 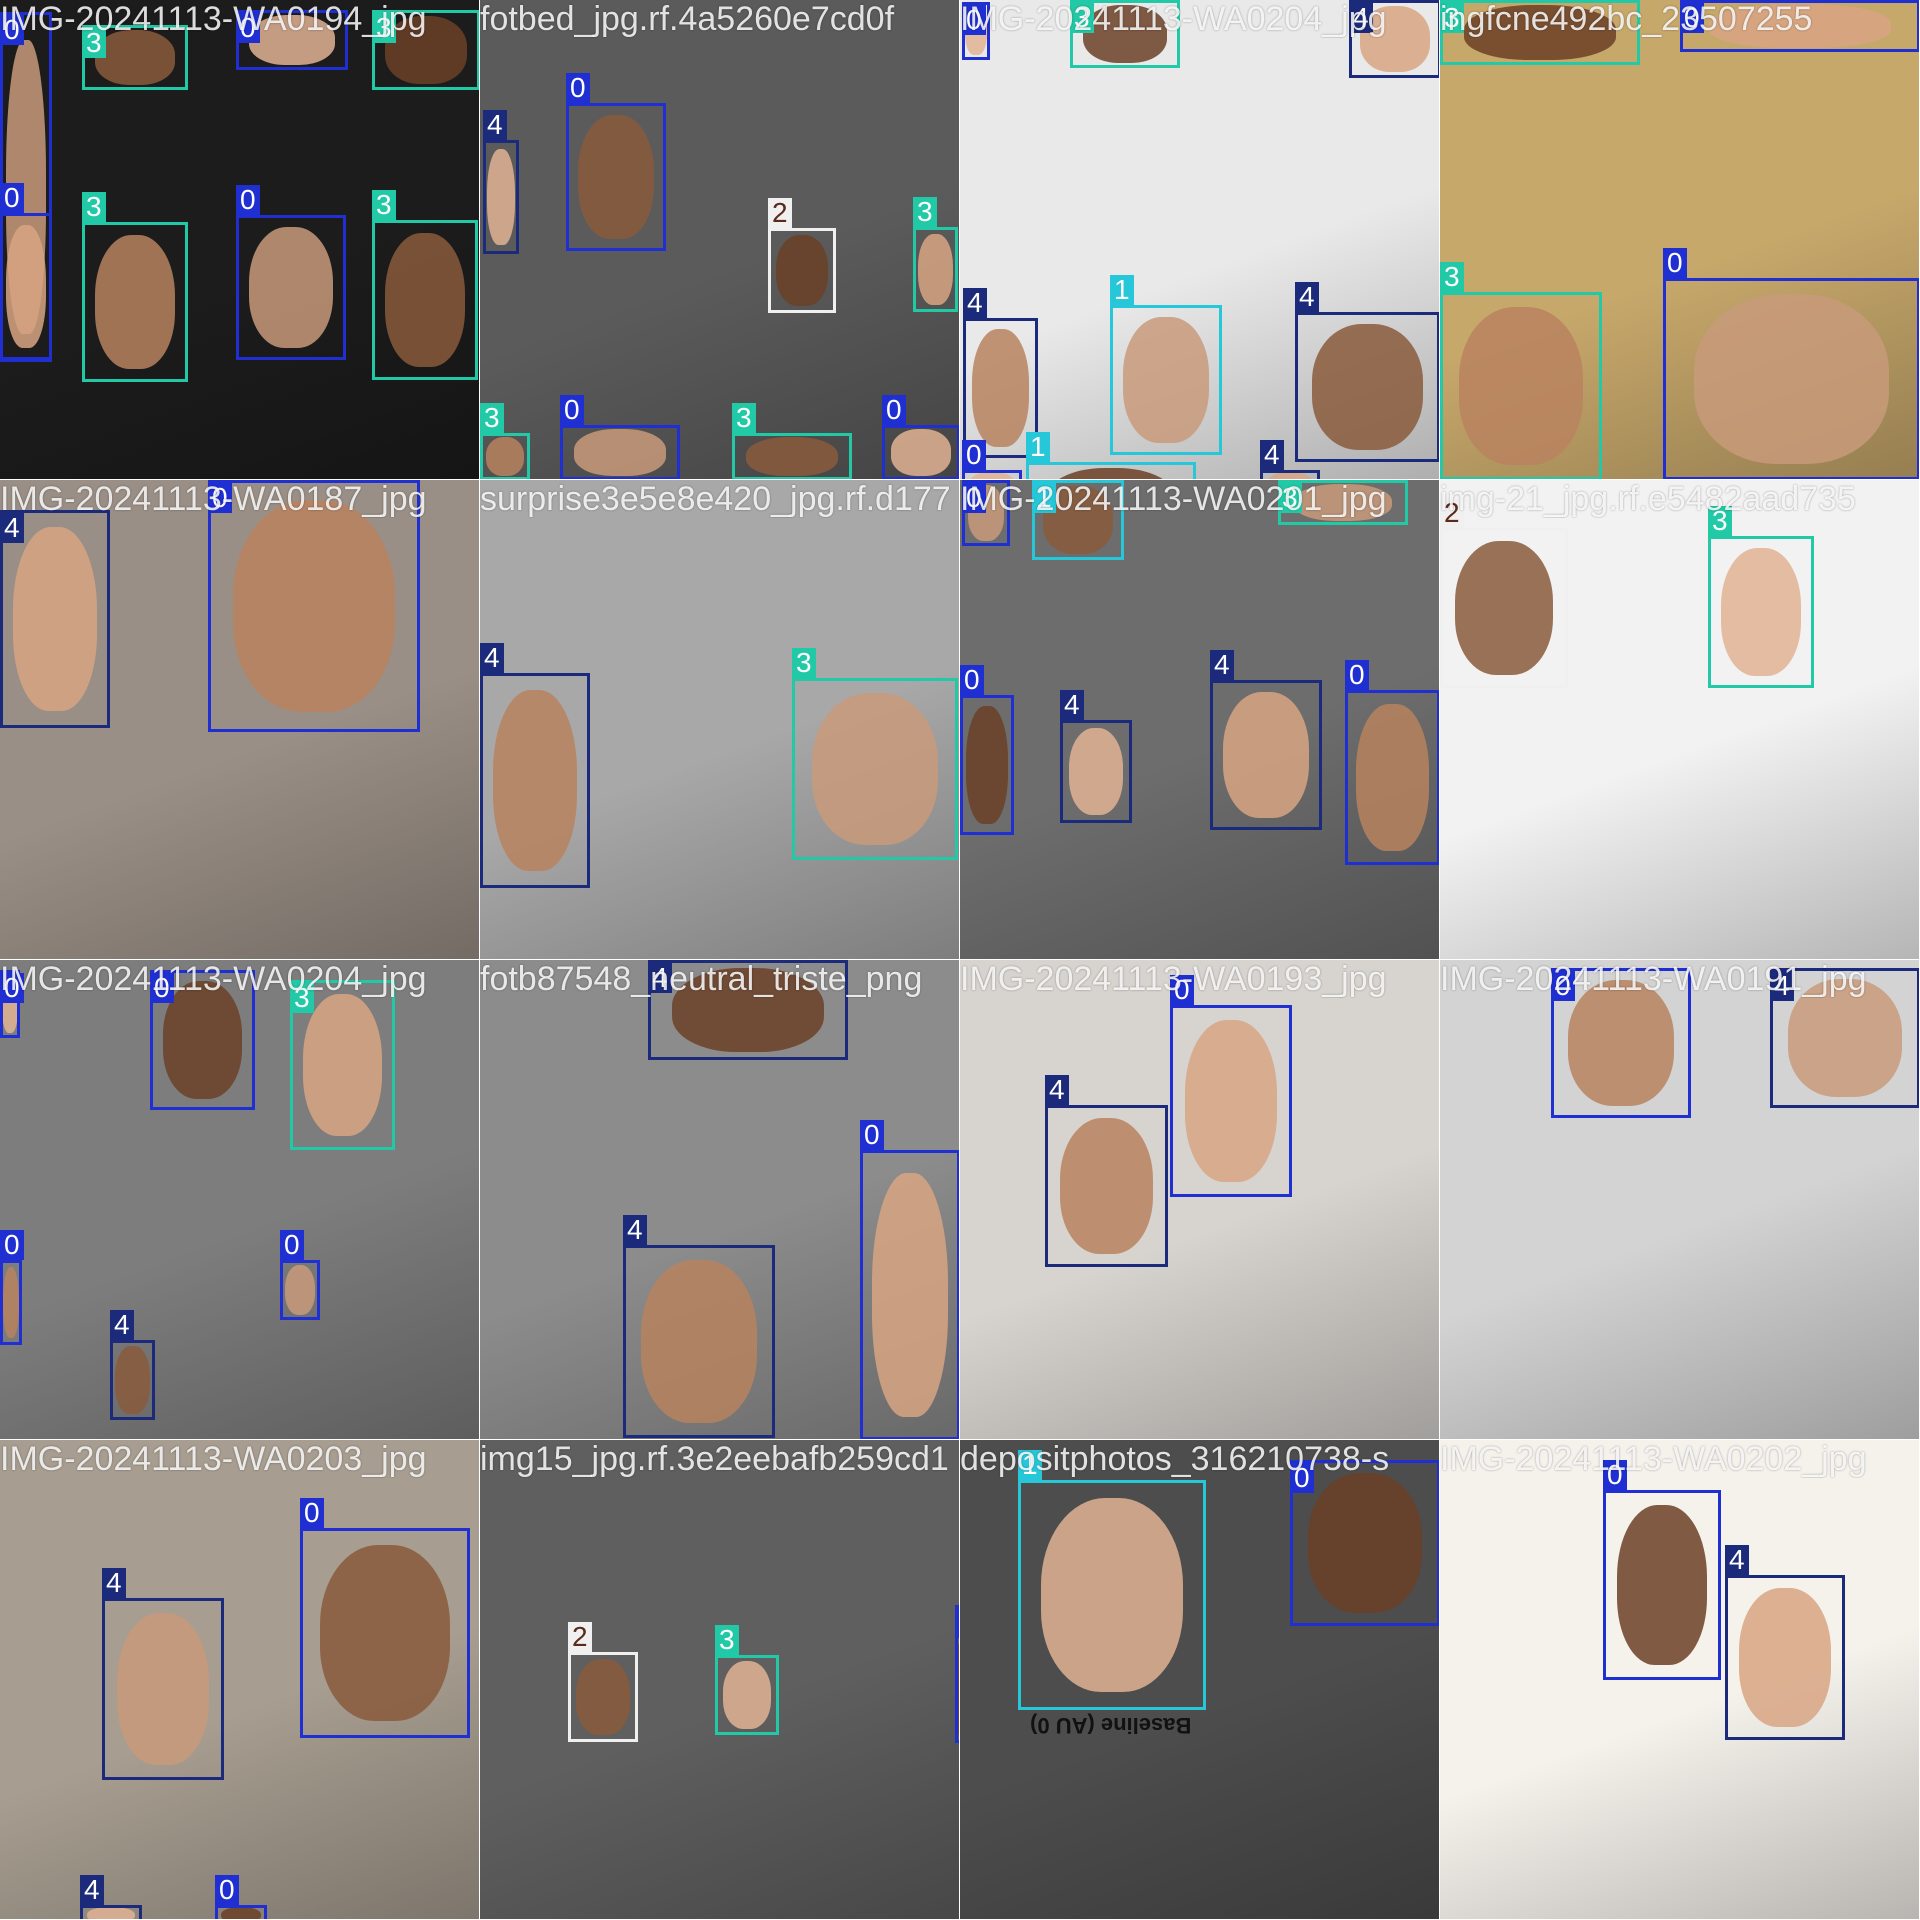 What do you see at coordinates (1653, 1459) in the screenshot?
I see `tile-filename: IMG-20241113-WA0202_jpg` at bounding box center [1653, 1459].